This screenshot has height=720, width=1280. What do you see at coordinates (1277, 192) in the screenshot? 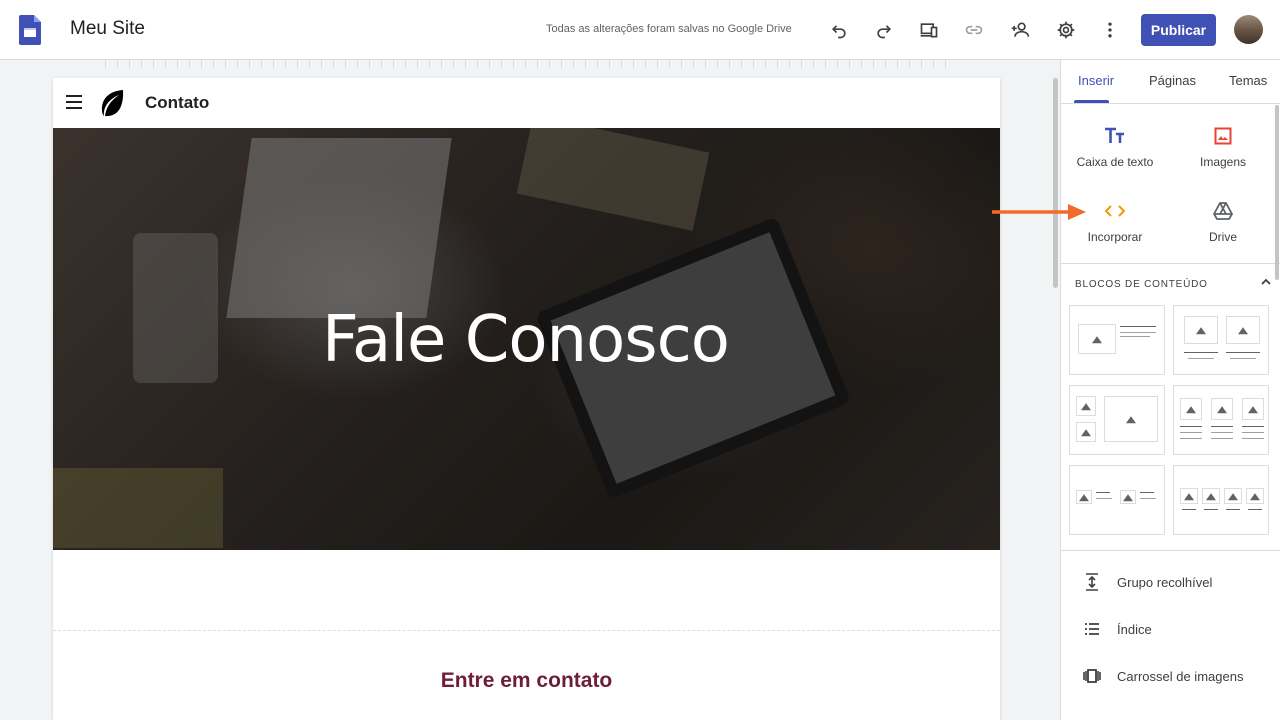
I see `panel-scrollbar` at bounding box center [1277, 192].